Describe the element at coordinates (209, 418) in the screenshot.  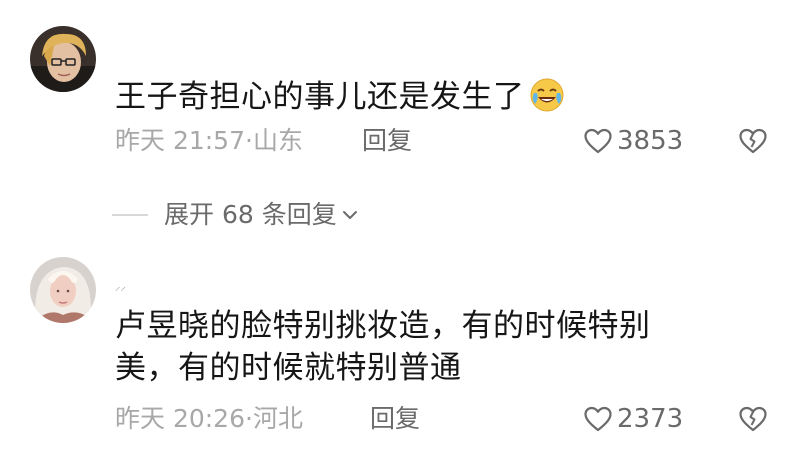
I see `comment-timestamp-location: 昨天 20:26·河北` at that location.